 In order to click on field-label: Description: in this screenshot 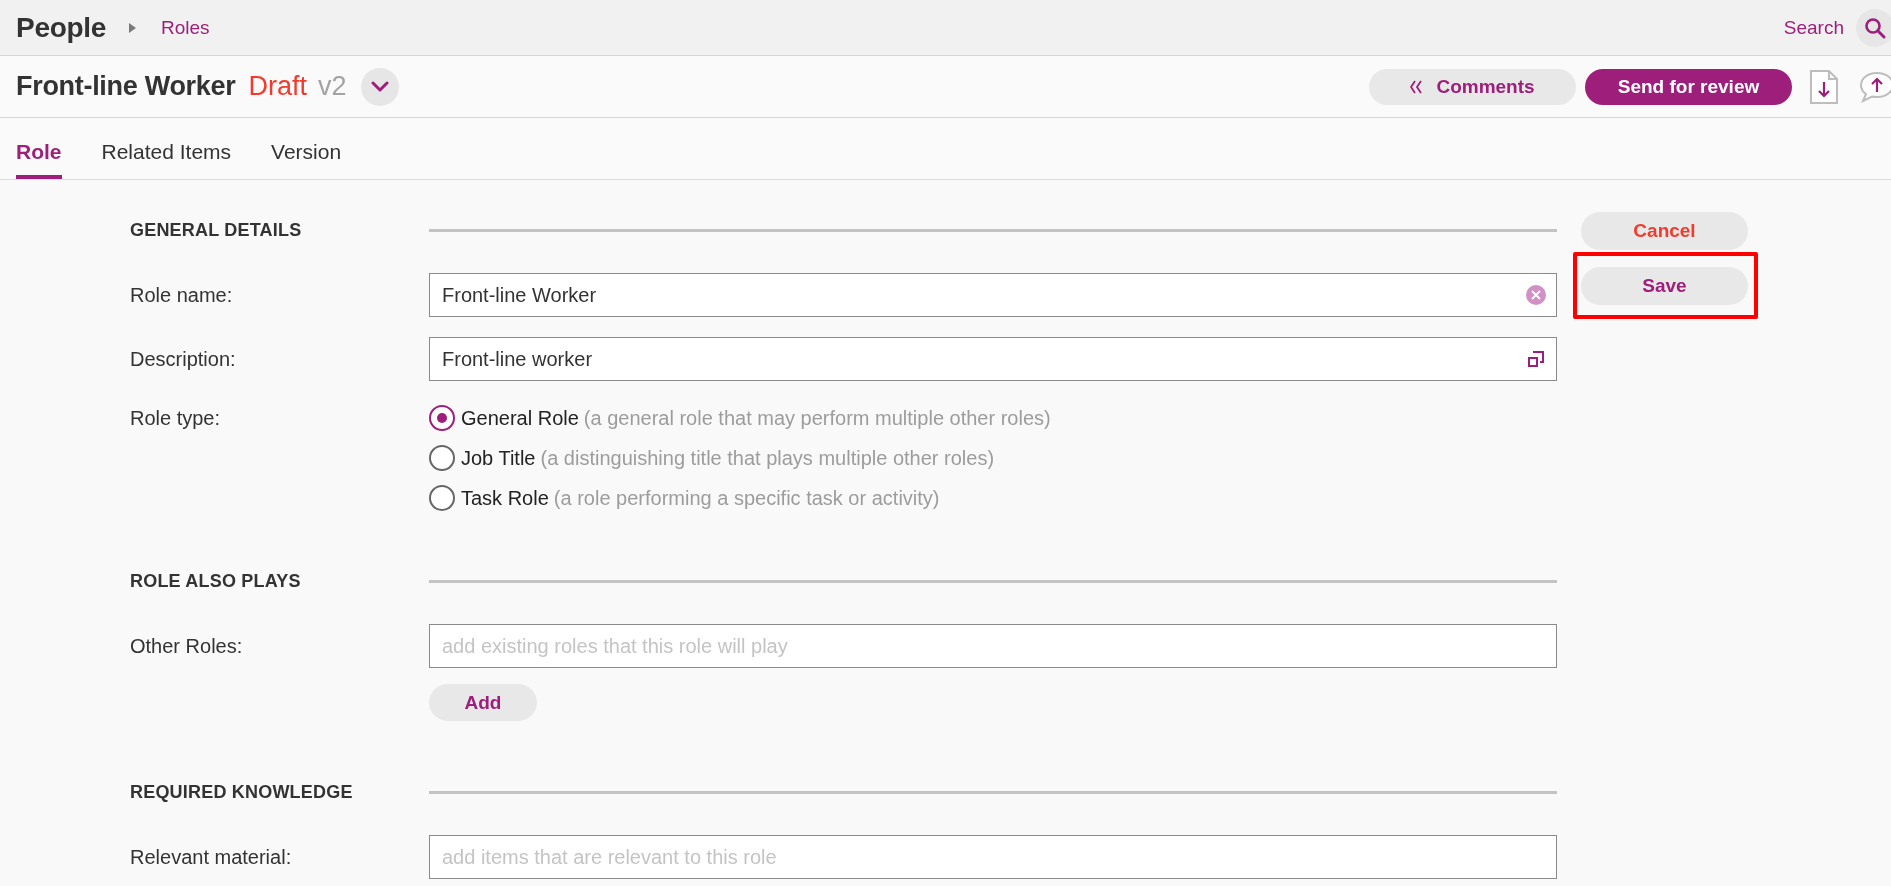, I will do `click(183, 359)`.